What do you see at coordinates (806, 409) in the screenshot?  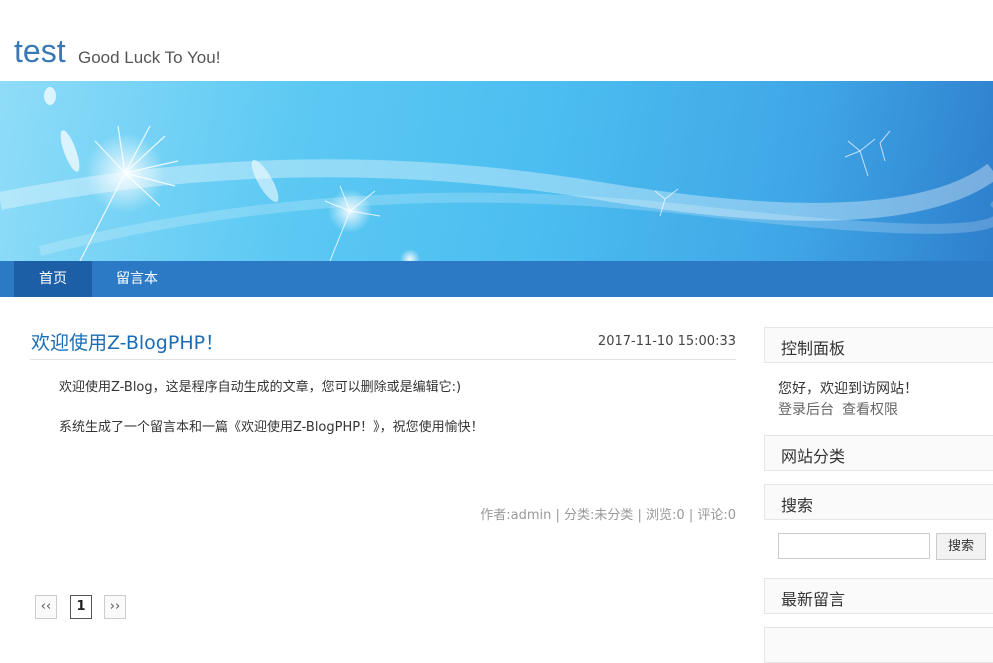 I see `login-link: 登录后台` at bounding box center [806, 409].